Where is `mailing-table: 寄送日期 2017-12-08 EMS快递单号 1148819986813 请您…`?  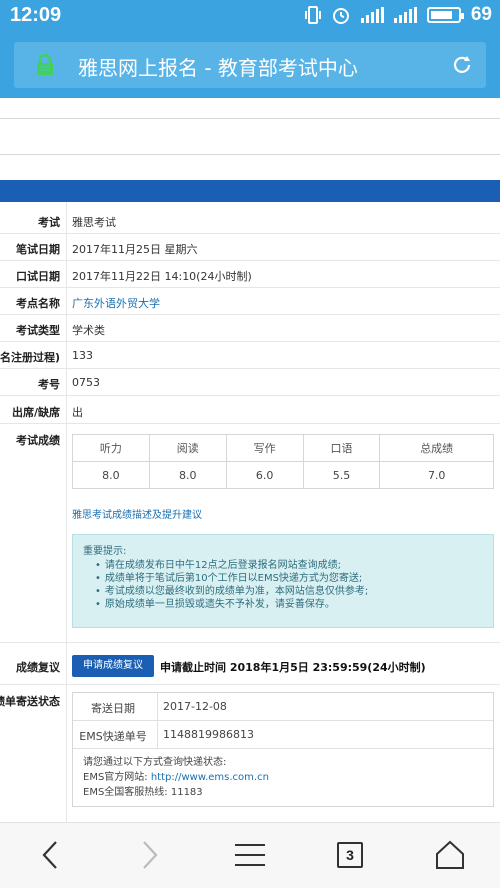 mailing-table: 寄送日期 2017-12-08 EMS快递单号 1148819986813 请您… is located at coordinates (283, 749).